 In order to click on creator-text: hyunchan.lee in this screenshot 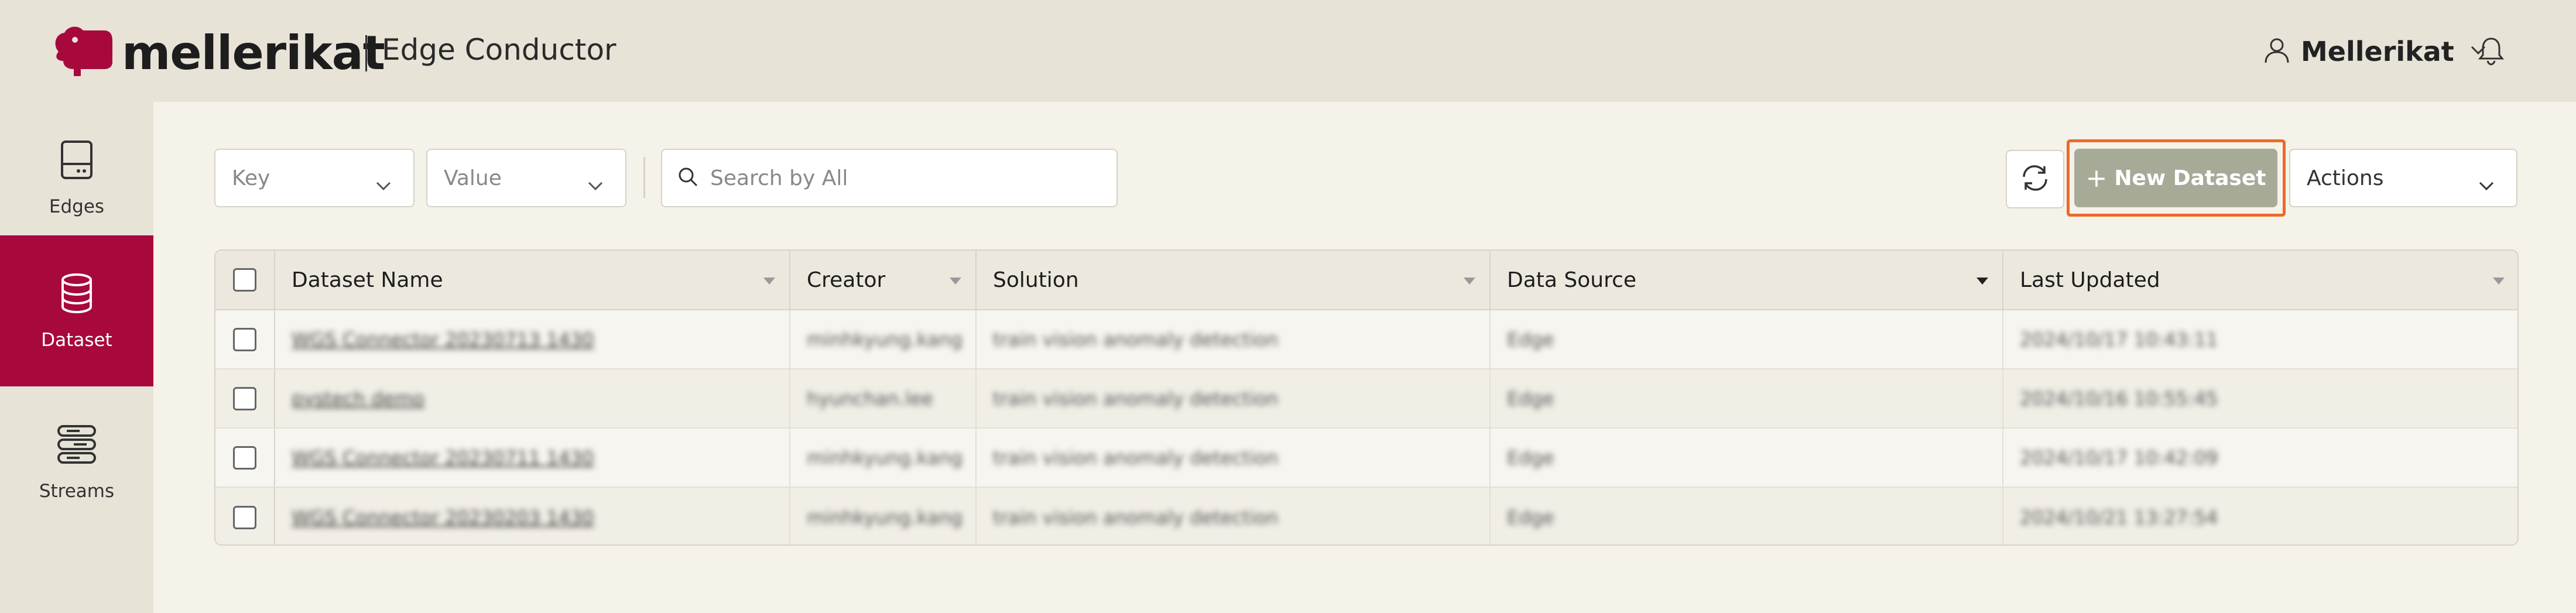, I will do `click(870, 398)`.